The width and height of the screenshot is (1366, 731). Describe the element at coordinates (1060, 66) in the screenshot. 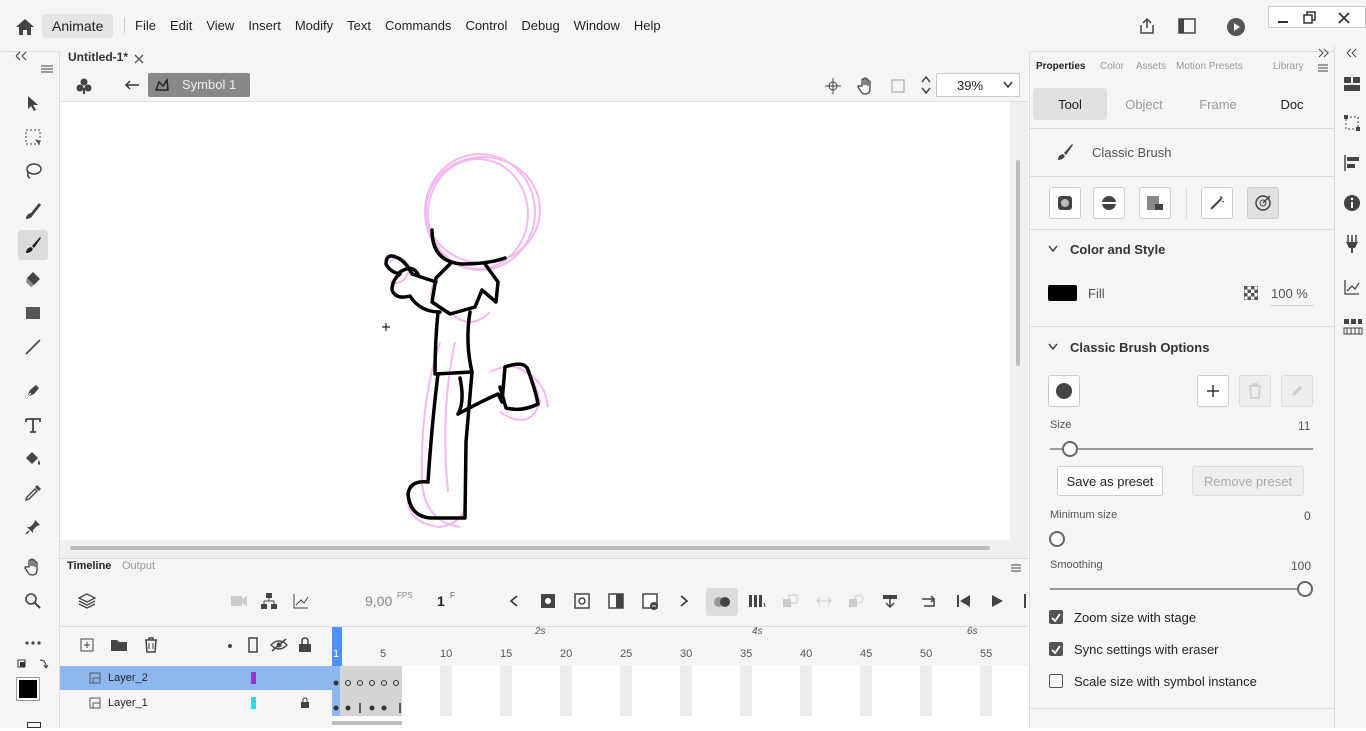

I see `tab-properties: Properties` at that location.